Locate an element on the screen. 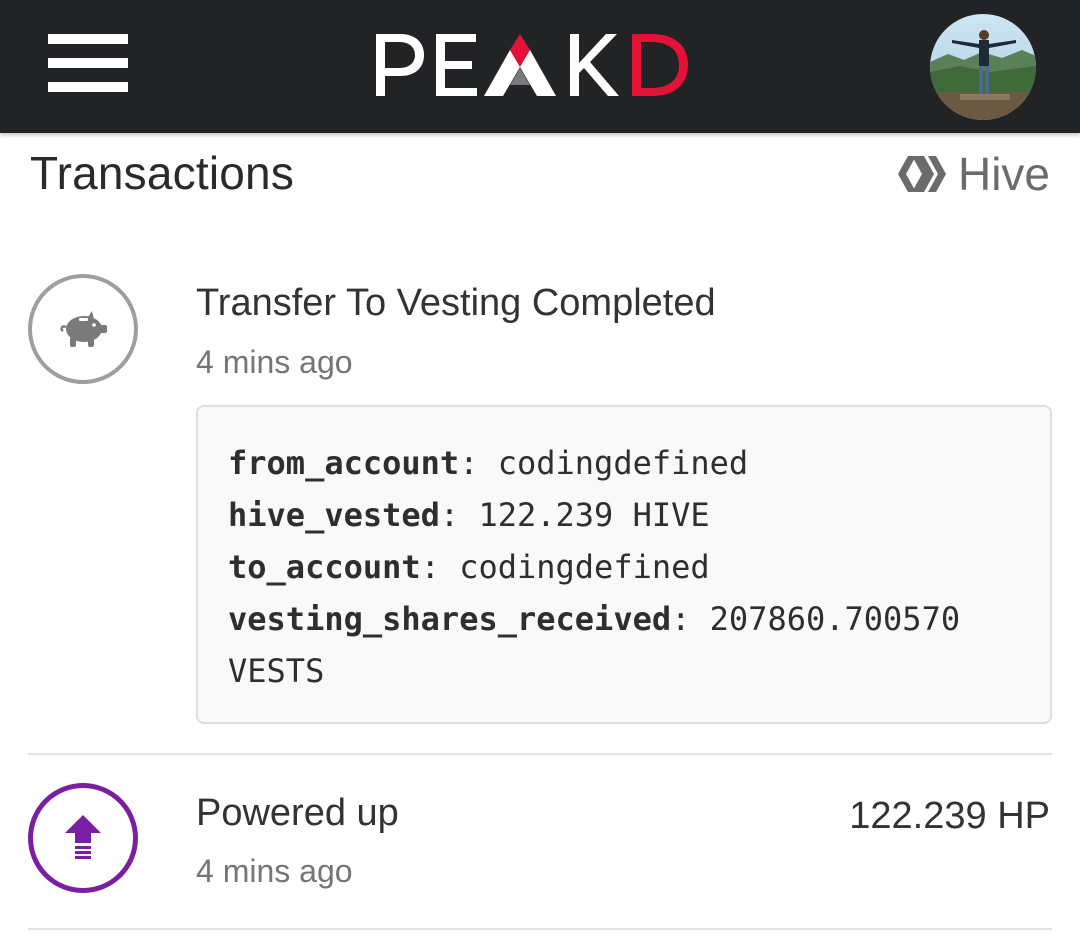 This screenshot has width=1080, height=936. hamburger-menu-icon is located at coordinates (88, 63).